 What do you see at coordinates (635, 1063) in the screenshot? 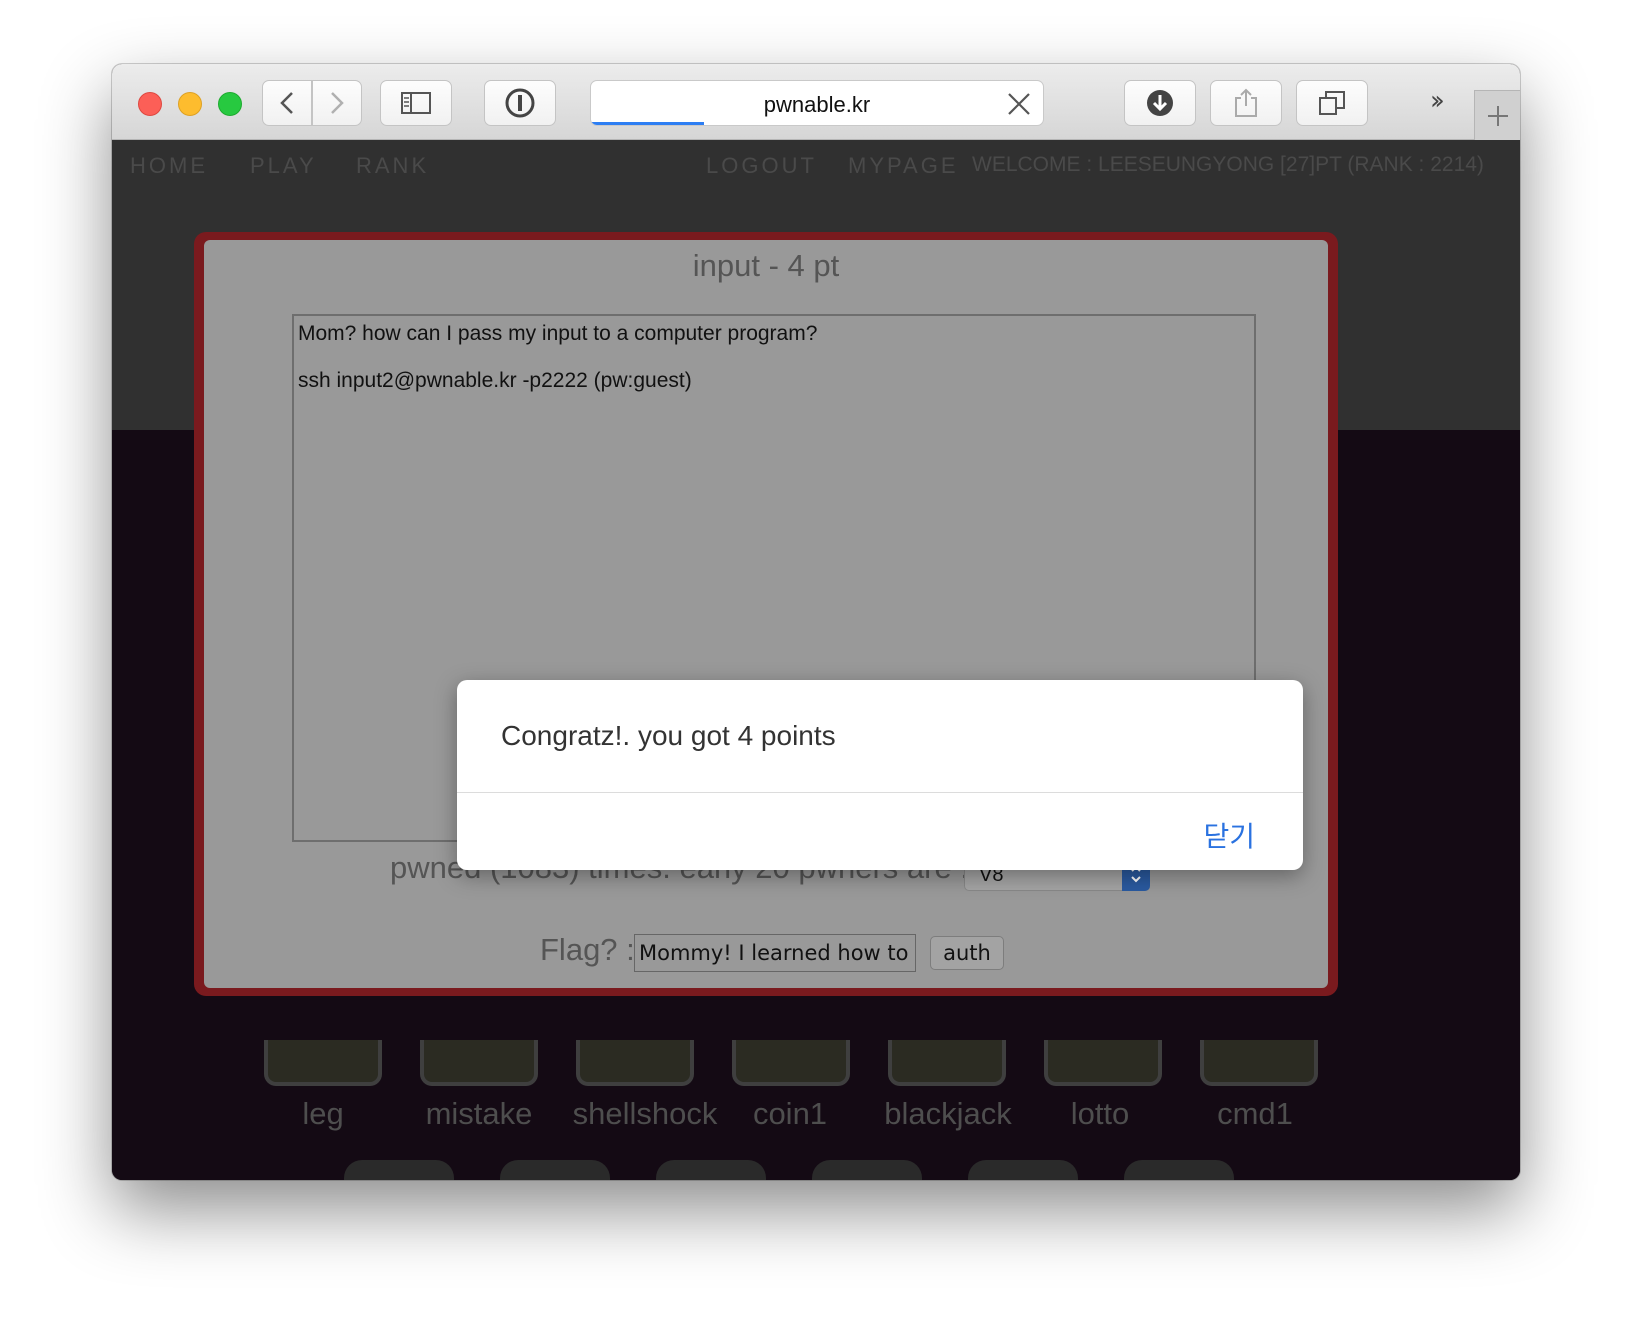
I see `game-thumb-shellshock` at bounding box center [635, 1063].